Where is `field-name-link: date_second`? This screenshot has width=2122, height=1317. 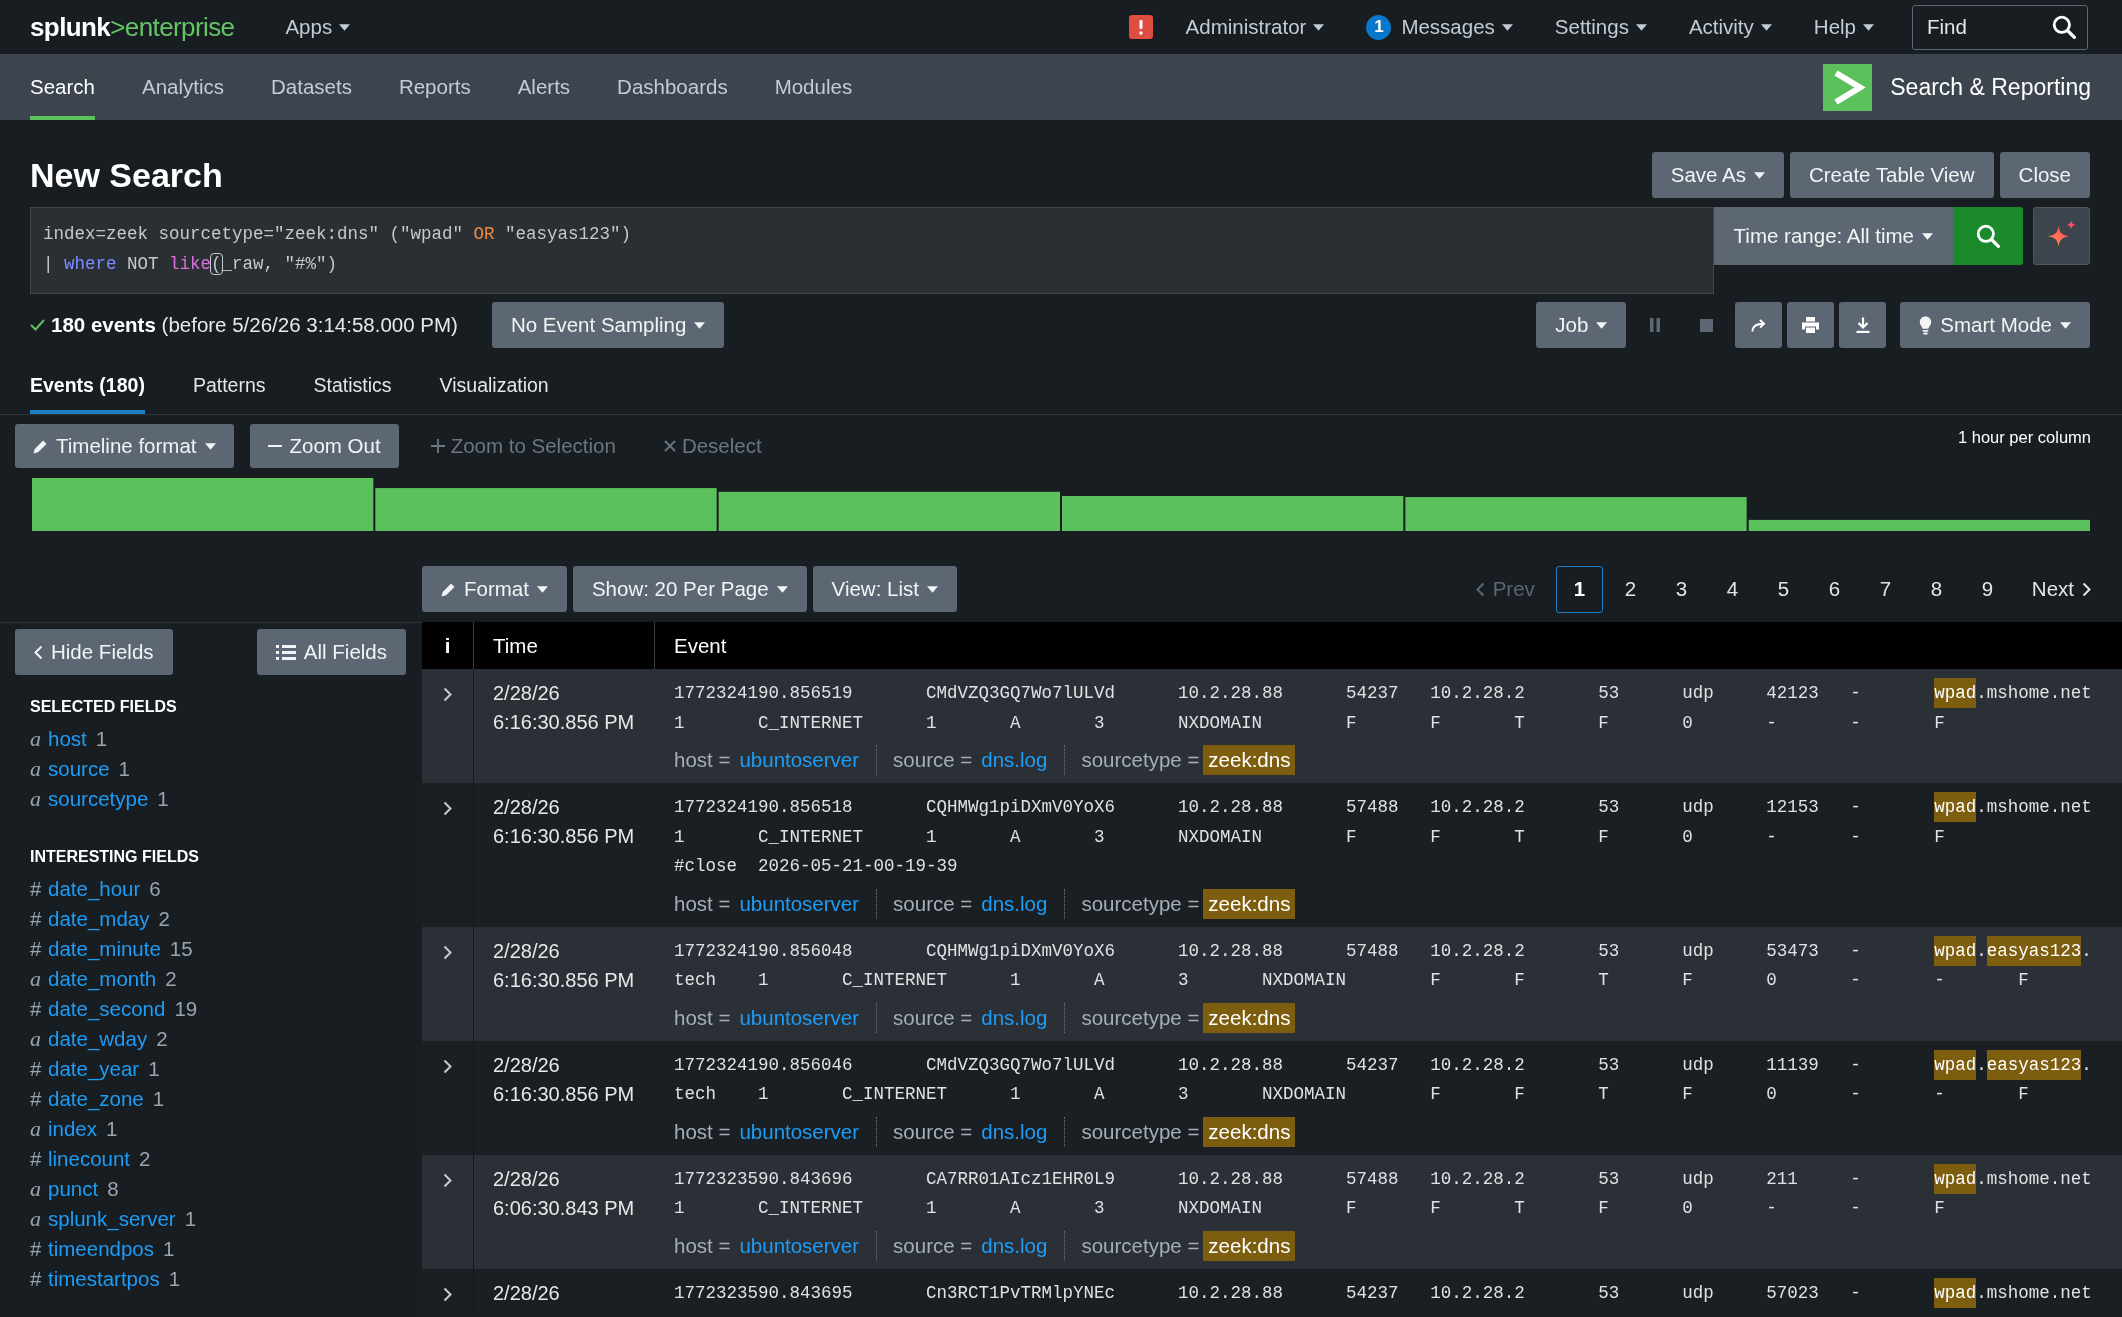
field-name-link: date_second is located at coordinates (107, 1009).